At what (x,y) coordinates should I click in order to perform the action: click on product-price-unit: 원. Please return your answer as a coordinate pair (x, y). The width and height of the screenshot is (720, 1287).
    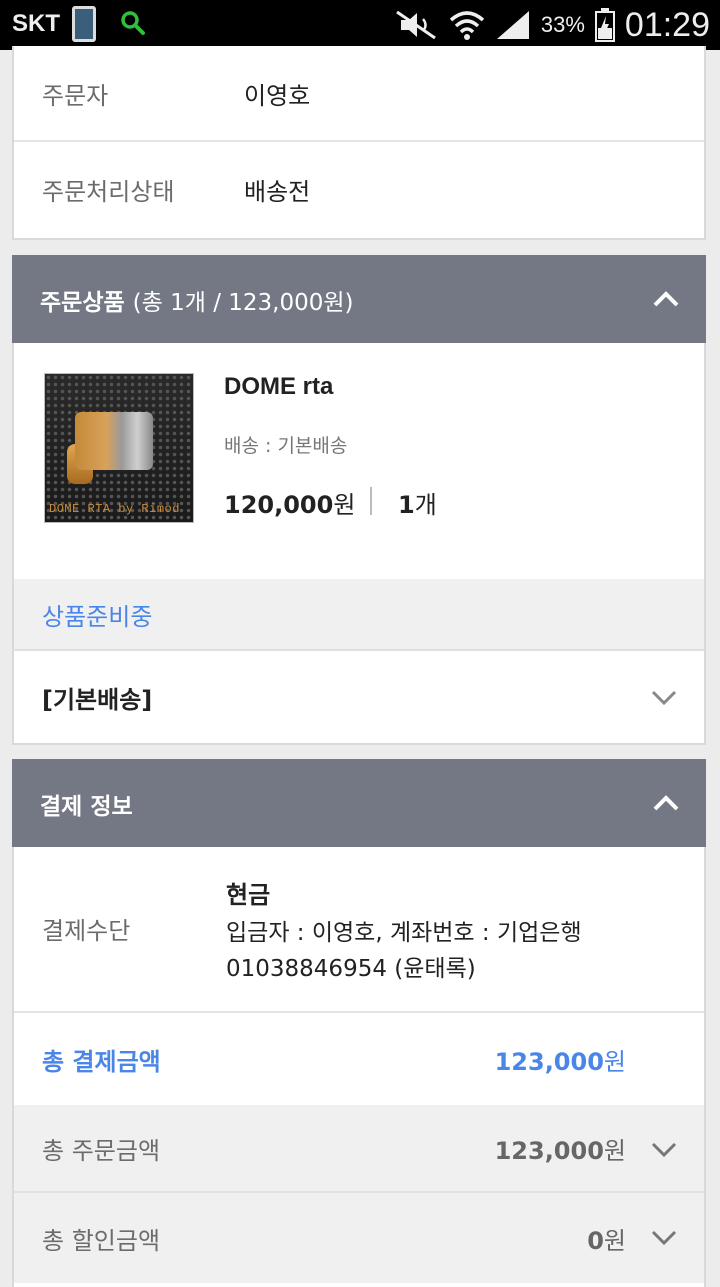
    Looking at the image, I should click on (344, 505).